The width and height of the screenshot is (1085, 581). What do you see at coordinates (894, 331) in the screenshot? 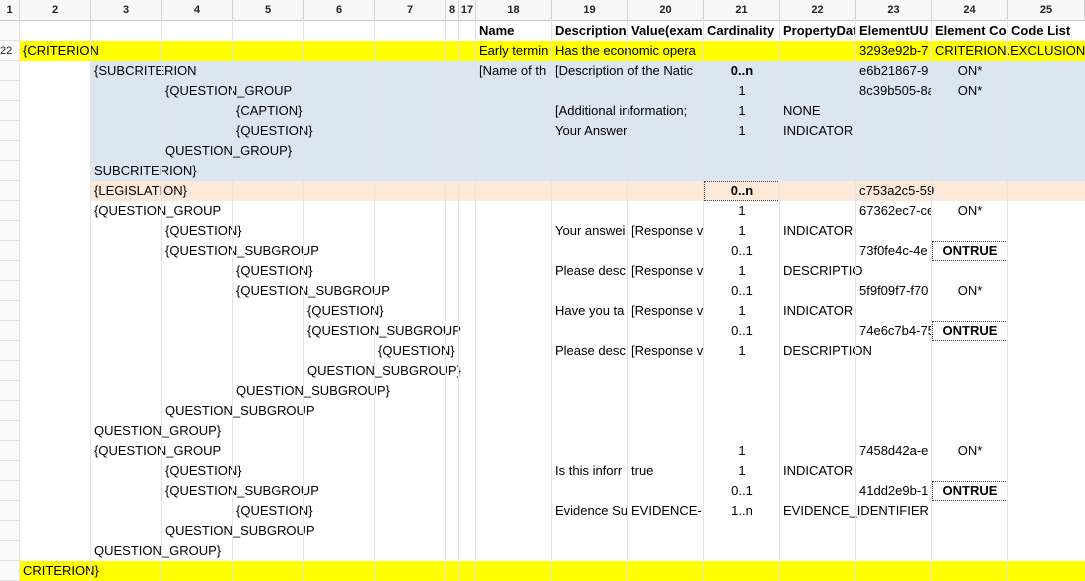
I see `cell-col-23: 74e6c7b4-75` at bounding box center [894, 331].